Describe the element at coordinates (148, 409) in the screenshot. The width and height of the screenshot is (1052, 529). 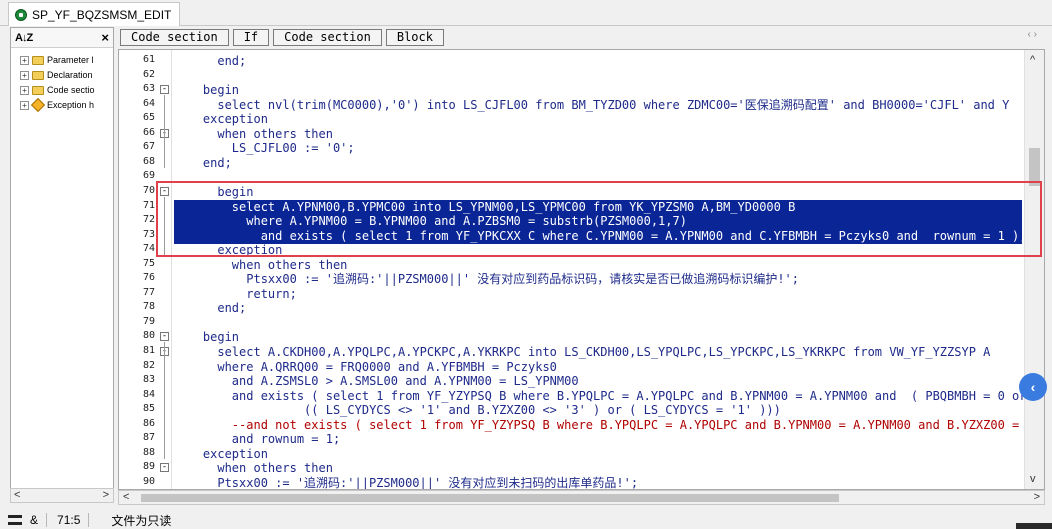
I see `line-number: 85` at that location.